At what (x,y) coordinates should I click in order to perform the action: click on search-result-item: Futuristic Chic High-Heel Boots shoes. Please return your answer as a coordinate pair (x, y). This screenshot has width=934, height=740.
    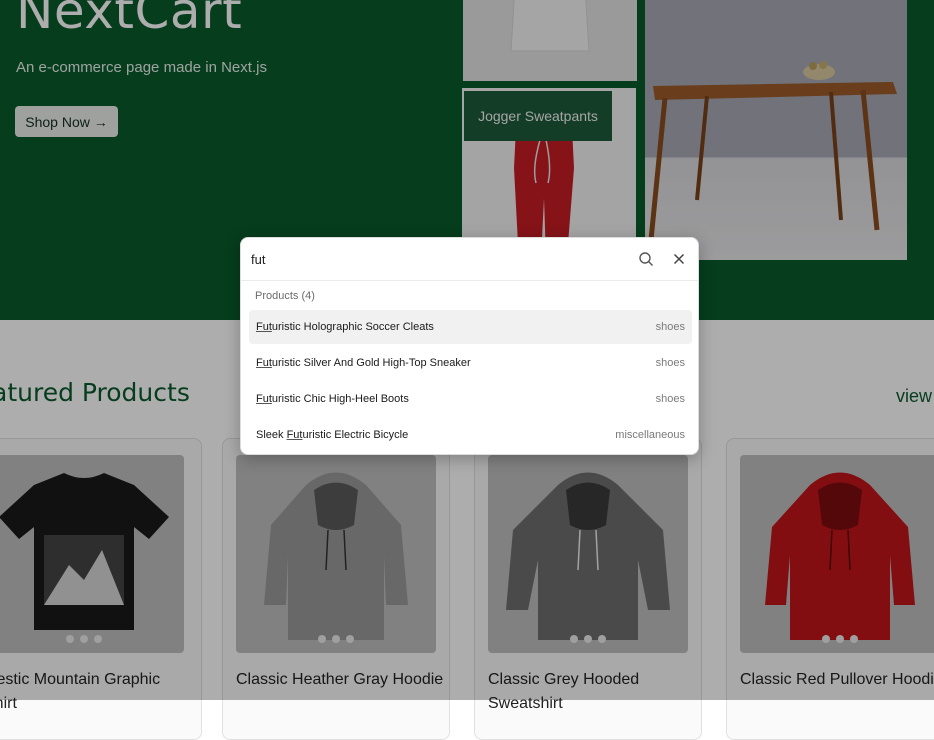
    Looking at the image, I should click on (470, 399).